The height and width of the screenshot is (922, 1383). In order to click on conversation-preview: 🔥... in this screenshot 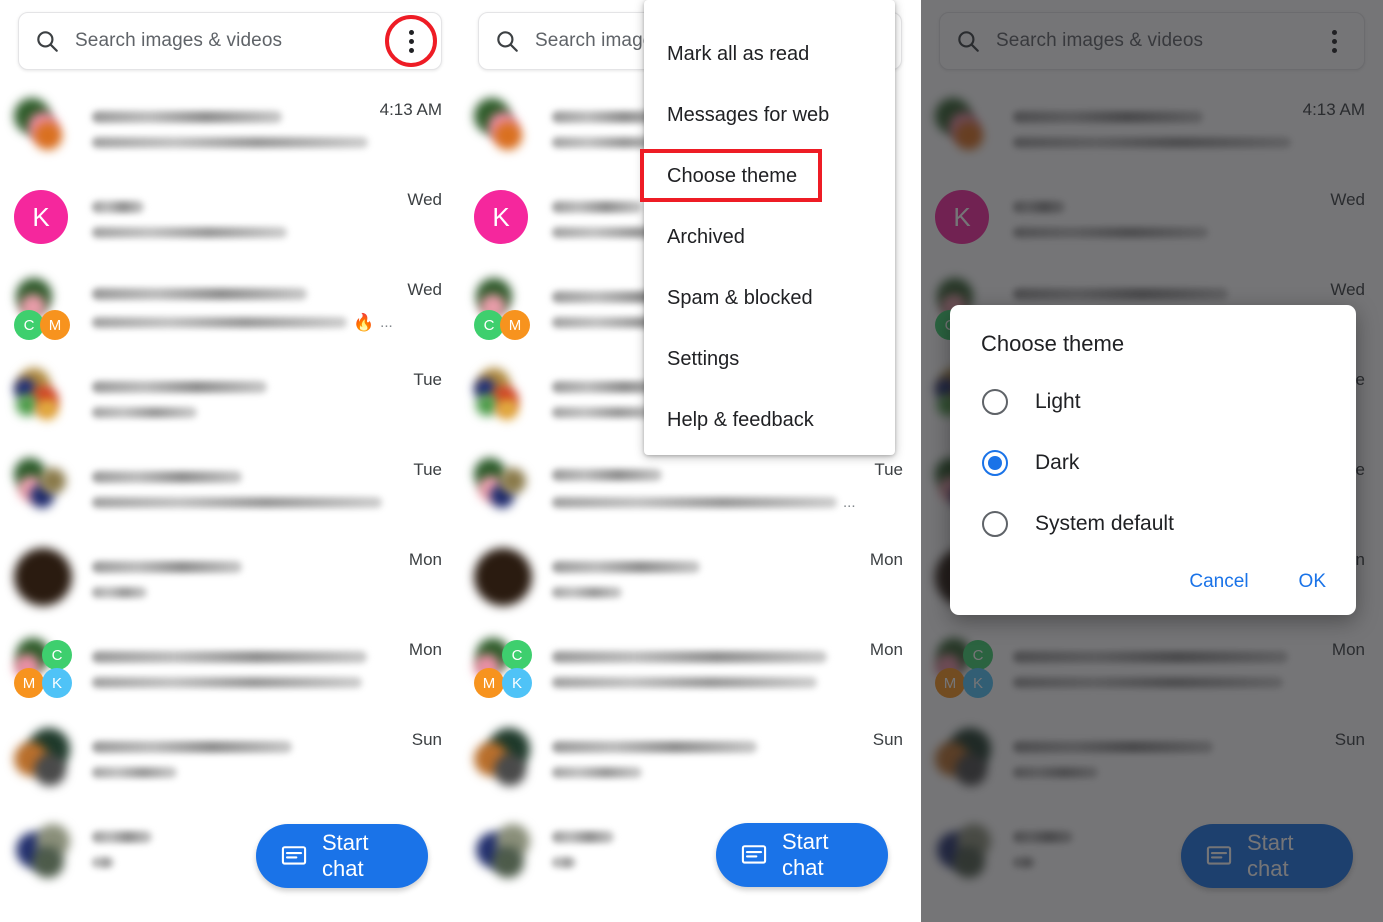, I will do `click(241, 309)`.